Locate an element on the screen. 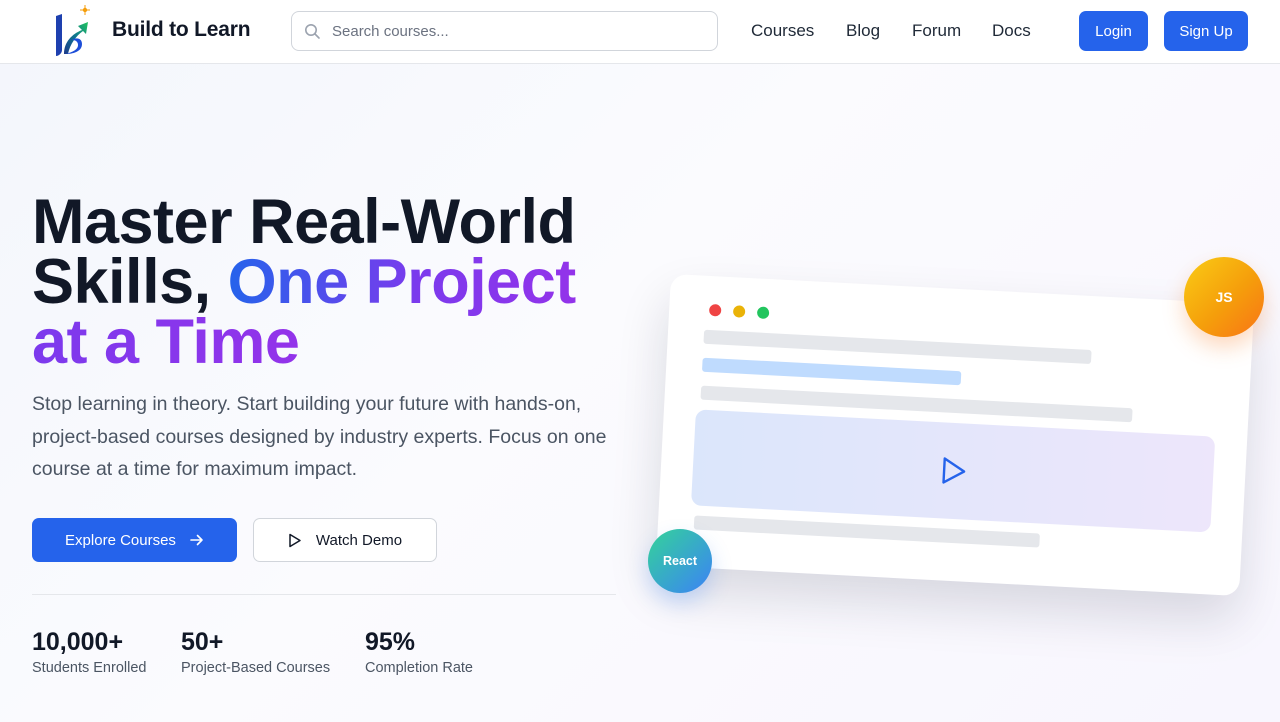 This screenshot has height=722, width=1280. stats-divider is located at coordinates (324, 594).